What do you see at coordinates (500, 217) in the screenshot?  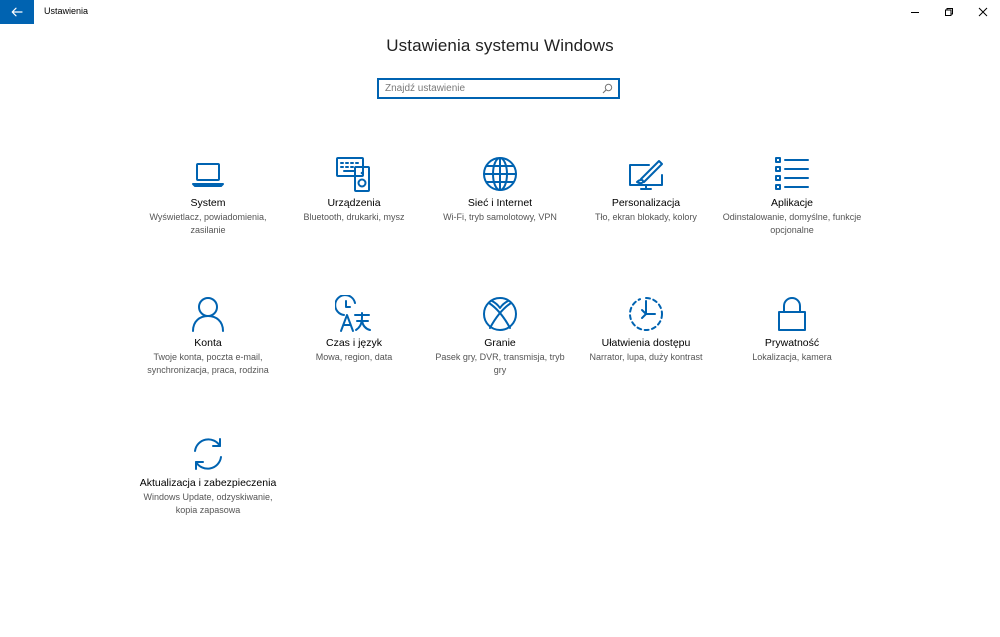 I see `tile-description: Wi-Fi, tryb samolotowy, VPN` at bounding box center [500, 217].